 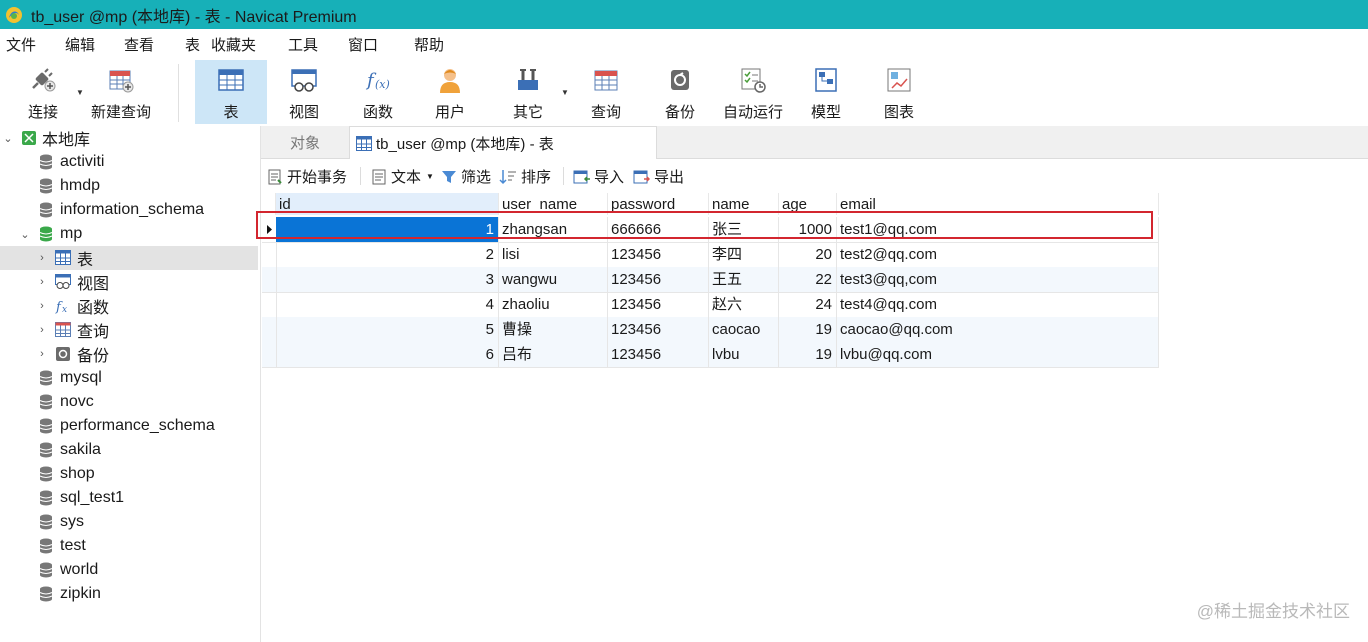 What do you see at coordinates (129, 426) in the screenshot?
I see `tree-db-performance-schema: performance_schema` at bounding box center [129, 426].